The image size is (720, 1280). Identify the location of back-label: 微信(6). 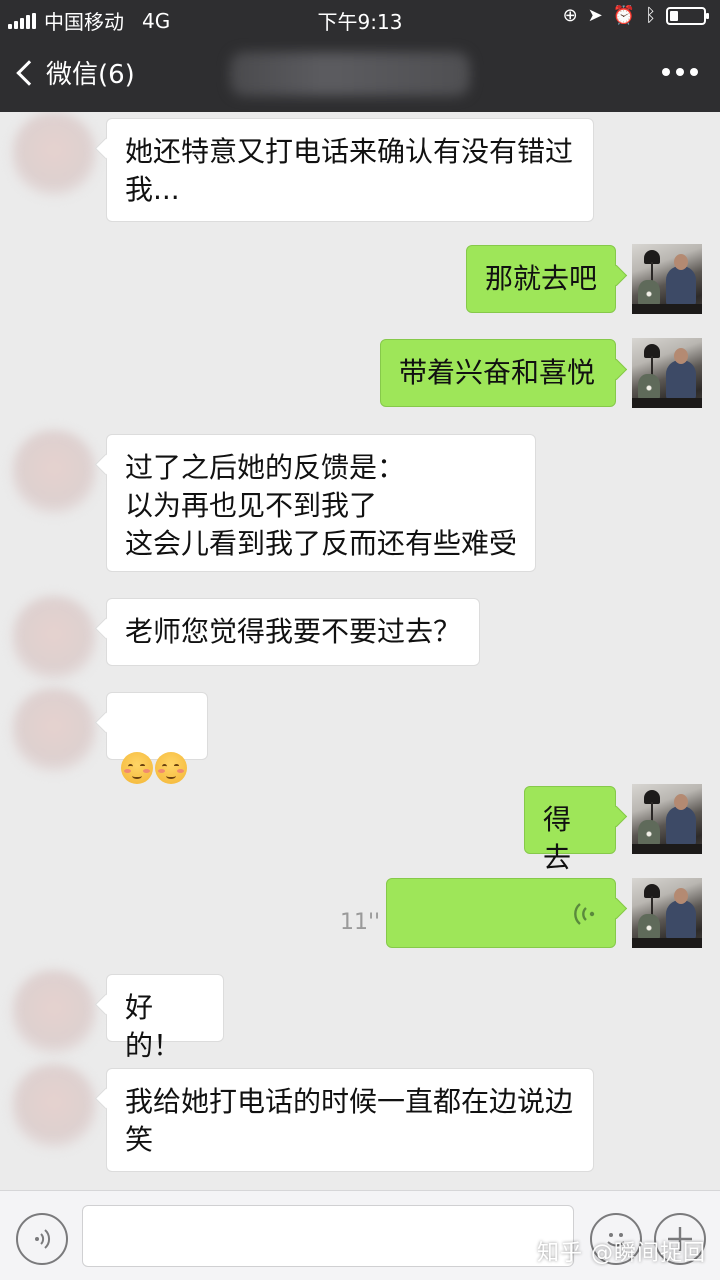
(90, 75).